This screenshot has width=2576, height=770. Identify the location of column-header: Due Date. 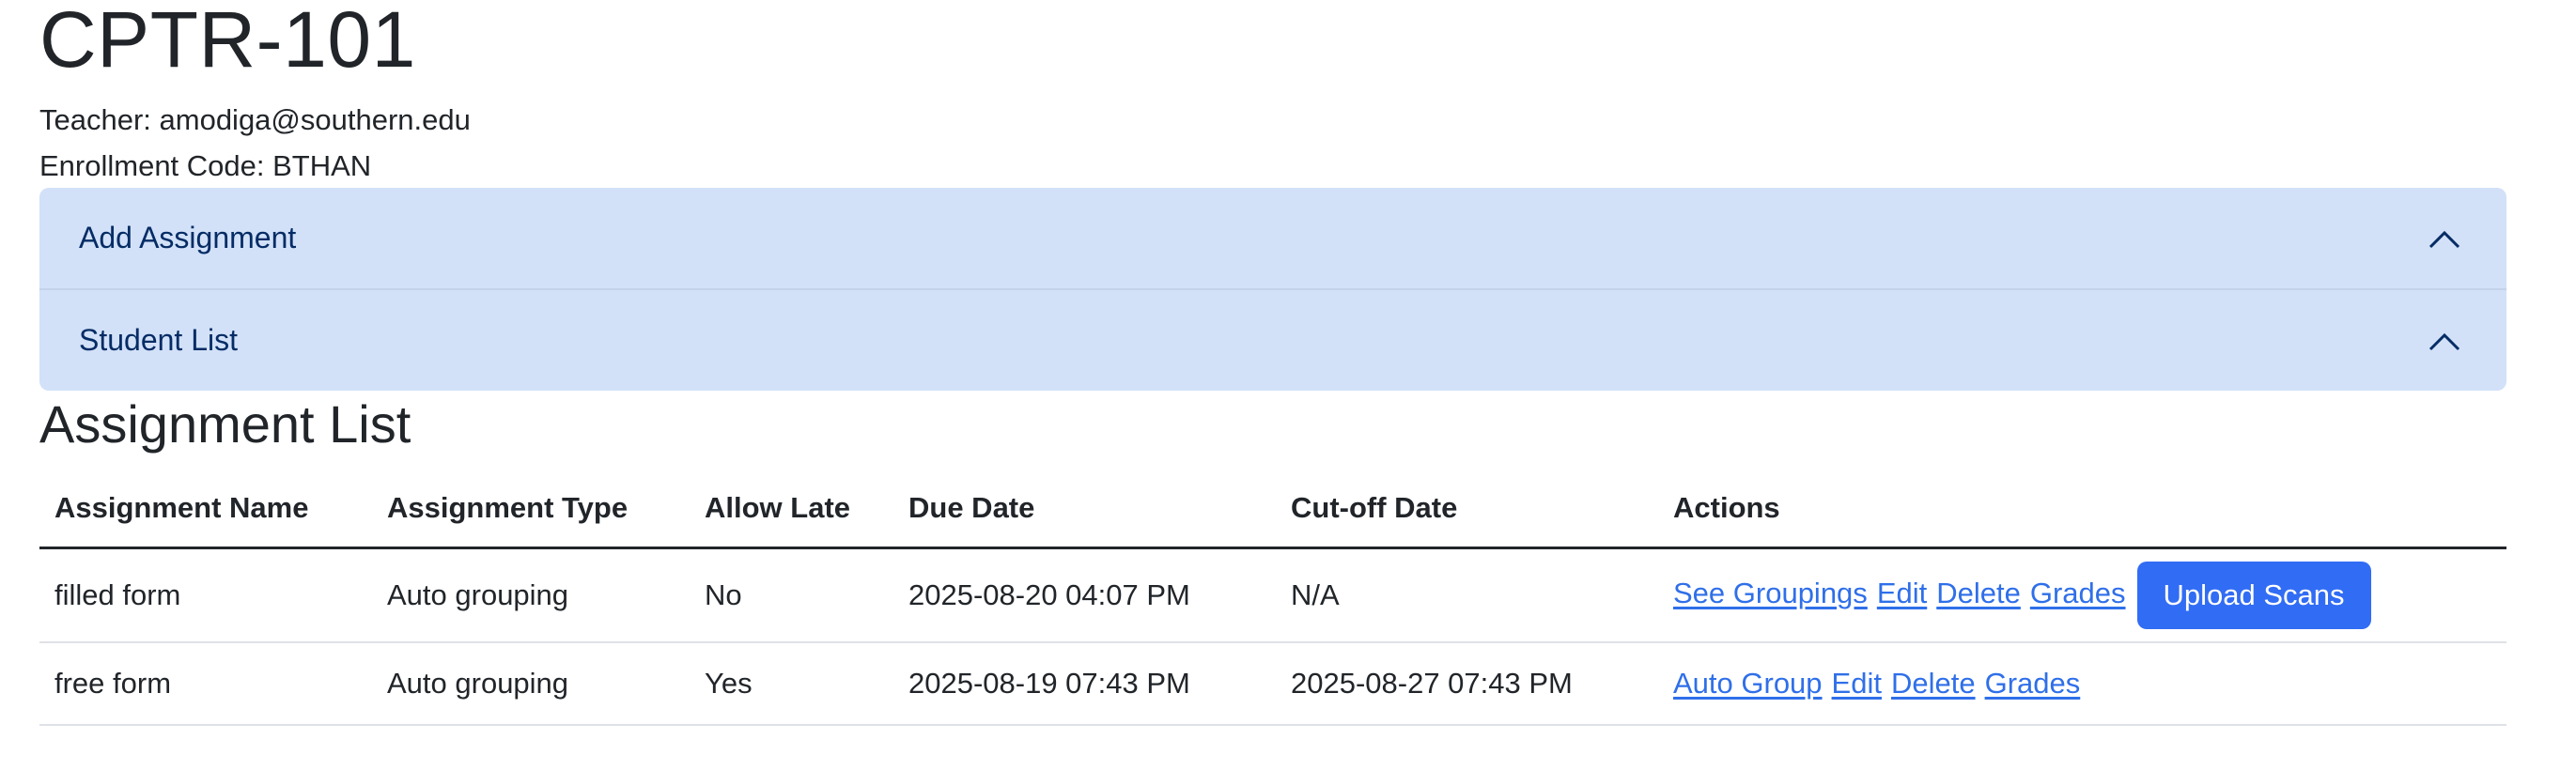
(1084, 509).